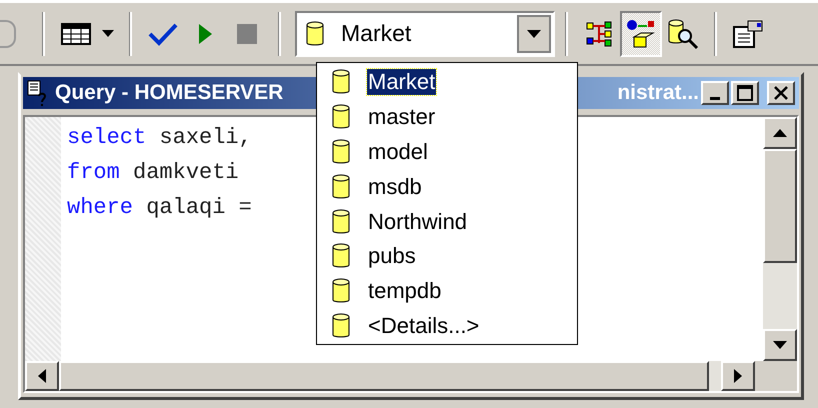 This screenshot has width=818, height=408. I want to click on code-line: from damkveti, so click(153, 173).